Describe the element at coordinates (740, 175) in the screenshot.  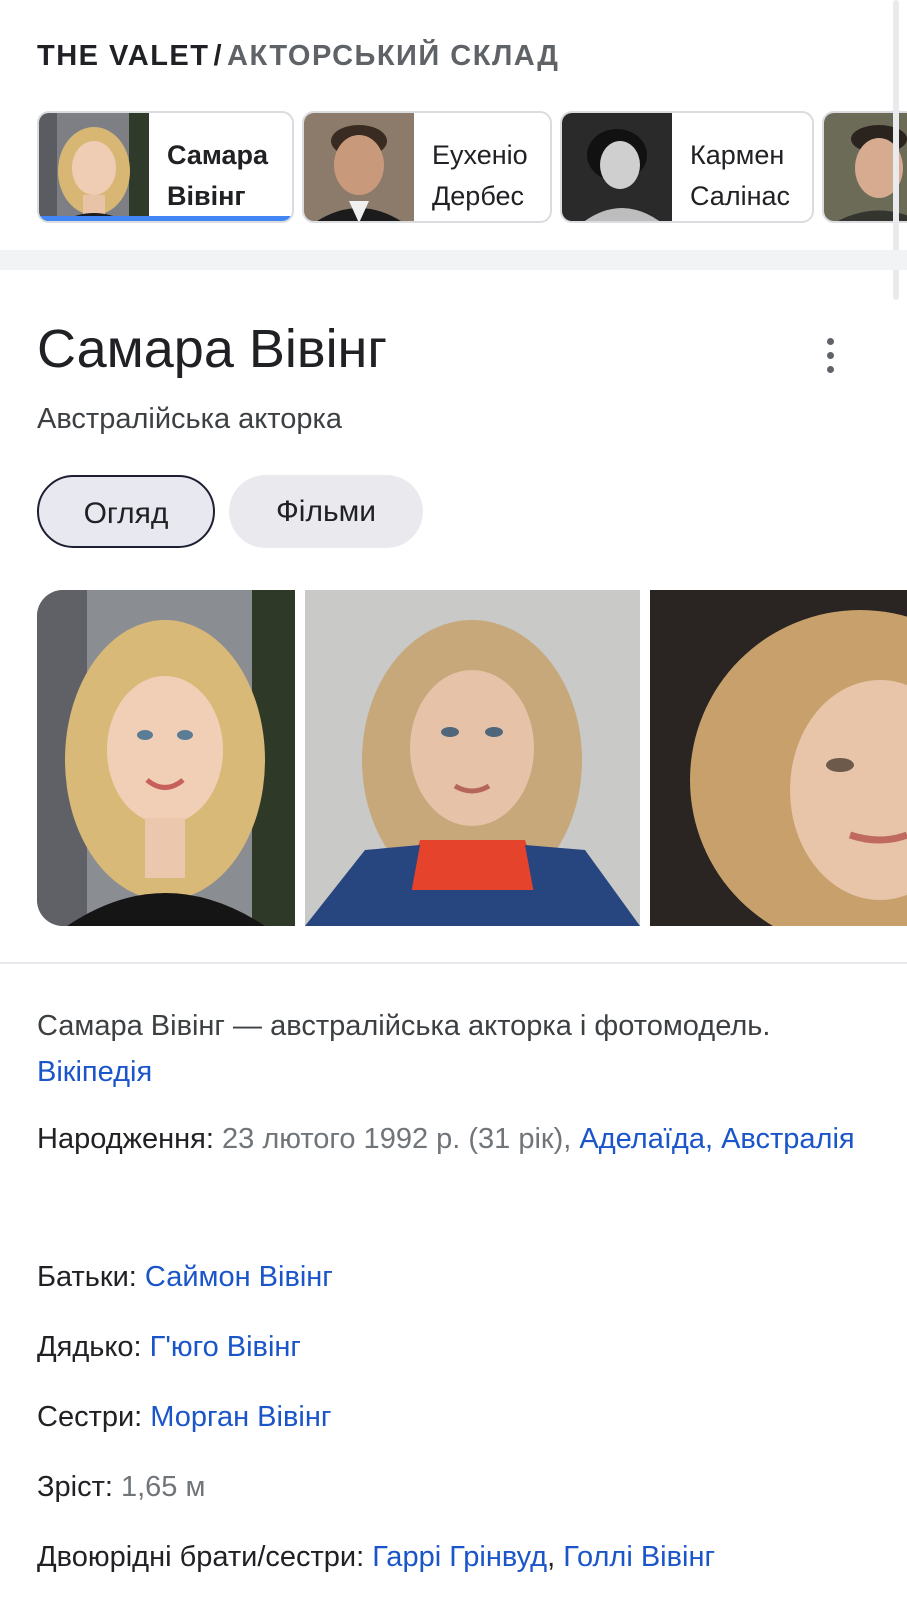
I see `cast-name-carmen: Кармен Салінас` at that location.